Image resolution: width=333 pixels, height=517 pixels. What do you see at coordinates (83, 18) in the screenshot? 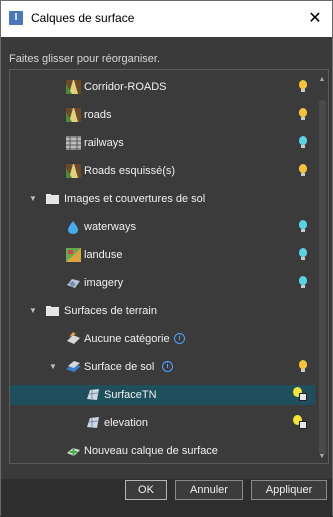
I see `dialog-title: Calques de surface` at bounding box center [83, 18].